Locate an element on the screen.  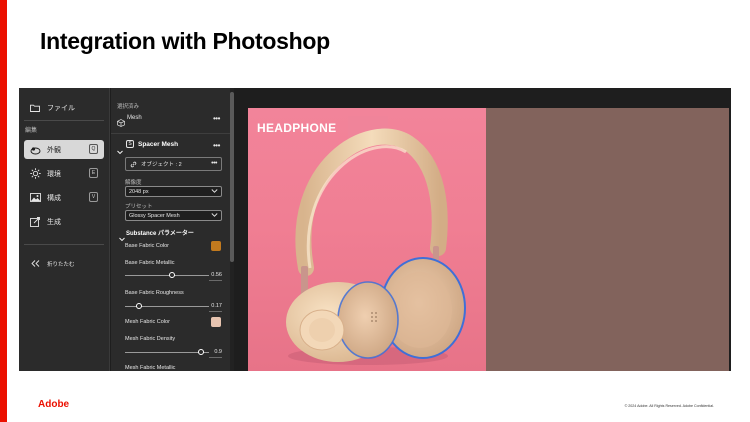
cube-icon is located at coordinates (121, 123).